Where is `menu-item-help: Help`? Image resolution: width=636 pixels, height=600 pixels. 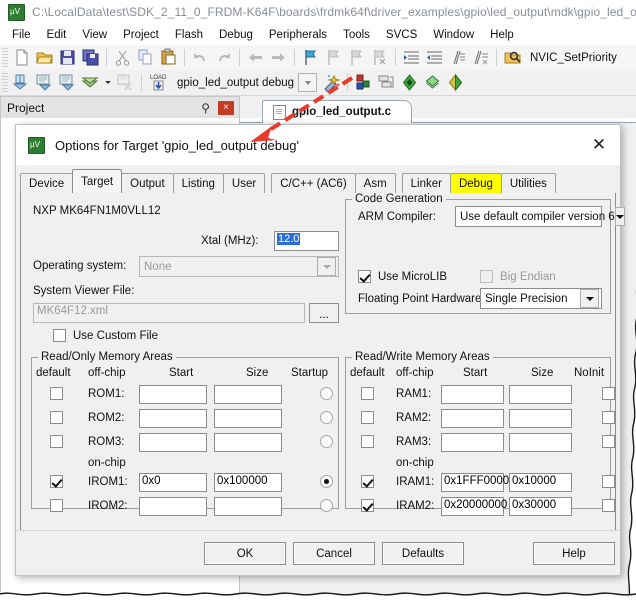
menu-item-help: Help is located at coordinates (502, 35).